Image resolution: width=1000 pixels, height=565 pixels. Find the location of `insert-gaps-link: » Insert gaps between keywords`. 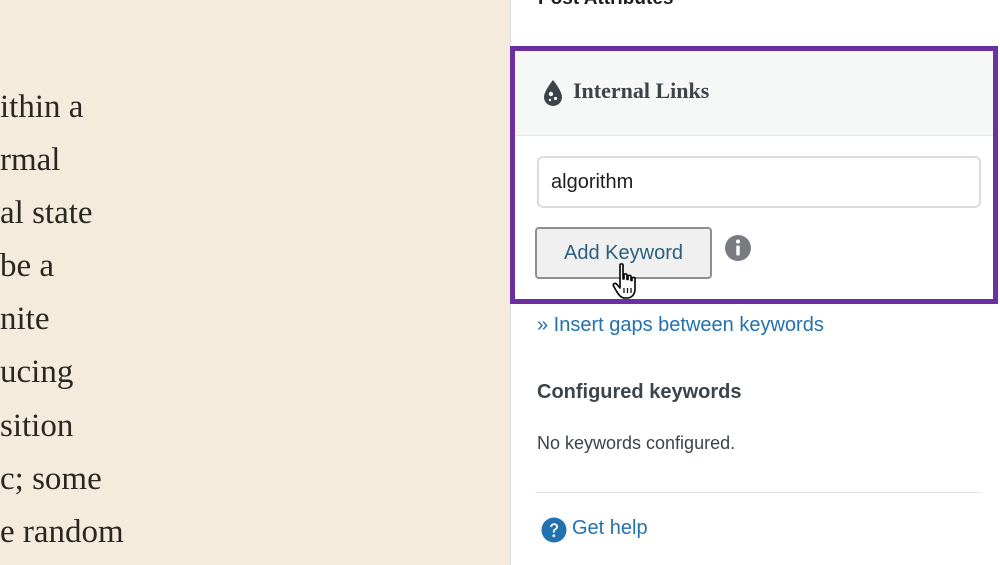

insert-gaps-link: » Insert gaps between keywords is located at coordinates (680, 325).